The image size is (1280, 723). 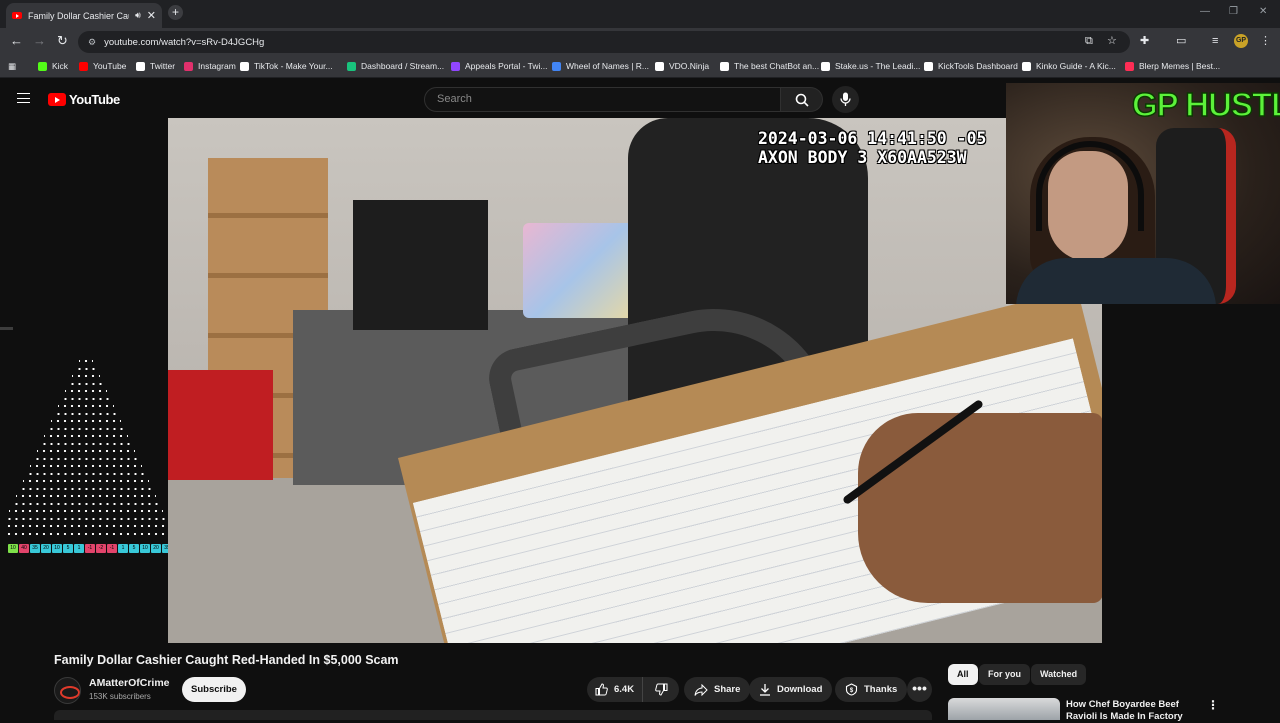 I want to click on thanks-button: $ Thanks, so click(x=871, y=689).